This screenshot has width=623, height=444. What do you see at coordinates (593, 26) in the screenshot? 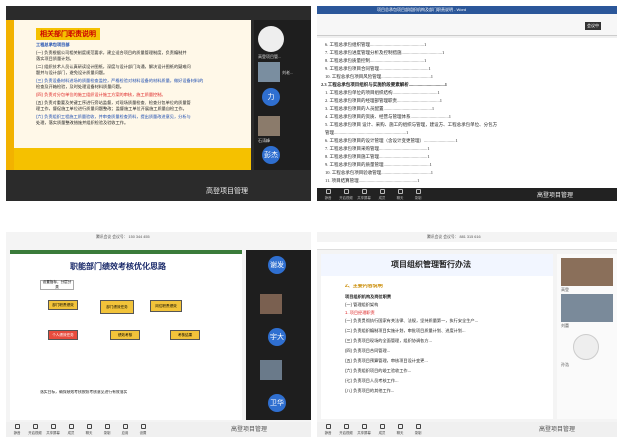
I see `meeting-status: 会议中` at bounding box center [593, 26].